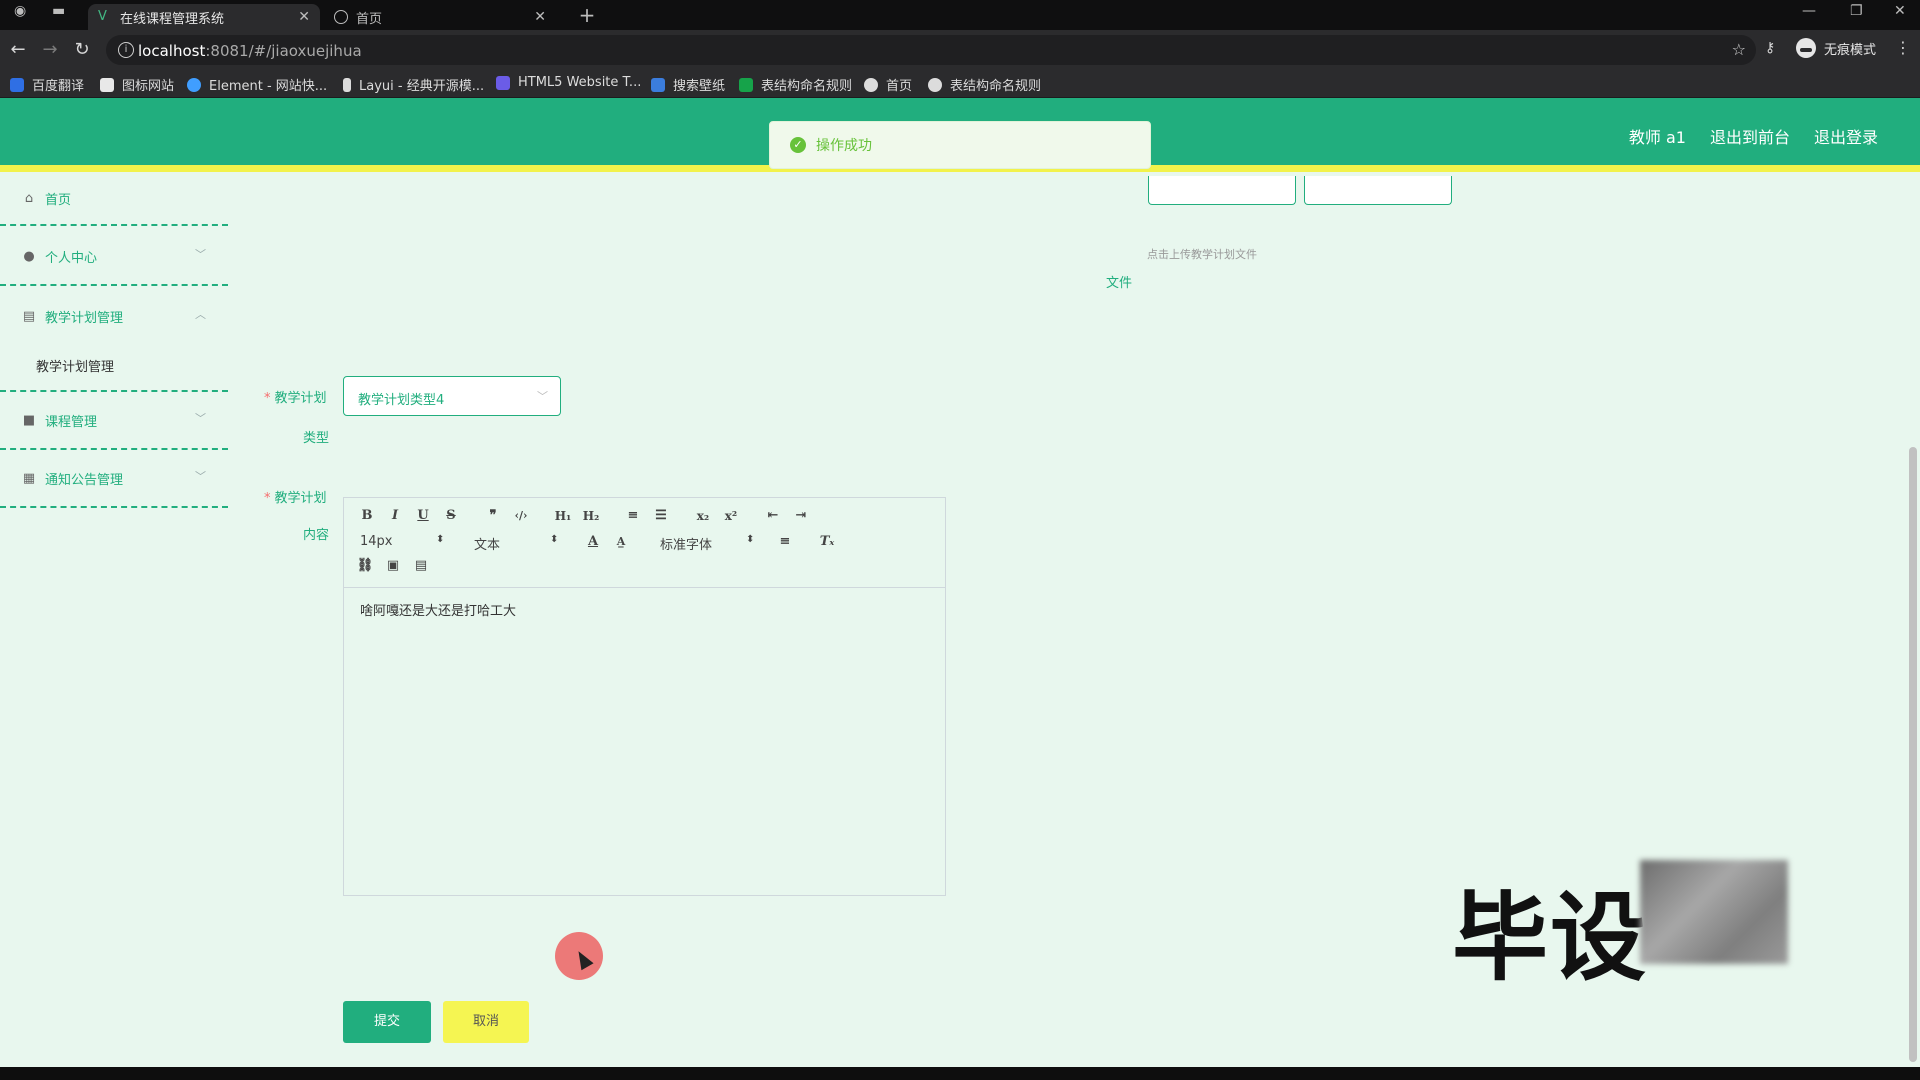  What do you see at coordinates (1806, 48) in the screenshot?
I see `incognito-icon` at bounding box center [1806, 48].